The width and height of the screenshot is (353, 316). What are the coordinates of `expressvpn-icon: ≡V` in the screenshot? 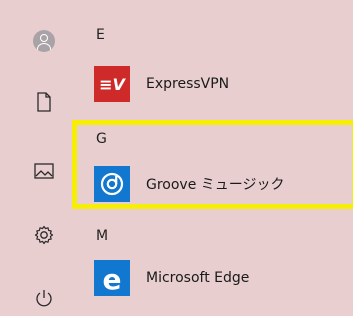 It's located at (112, 84).